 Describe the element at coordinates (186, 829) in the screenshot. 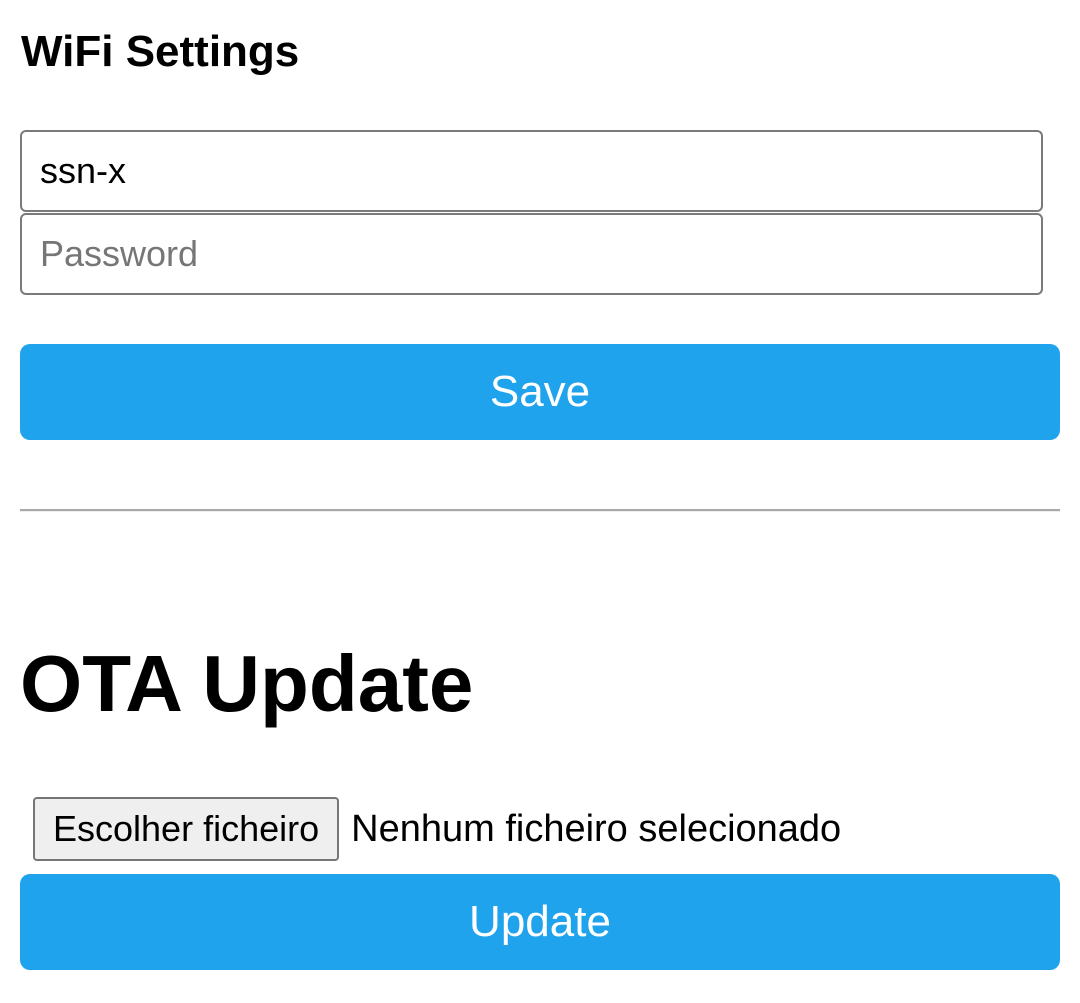

I see `choose-file-button: Escolher ficheiro` at that location.